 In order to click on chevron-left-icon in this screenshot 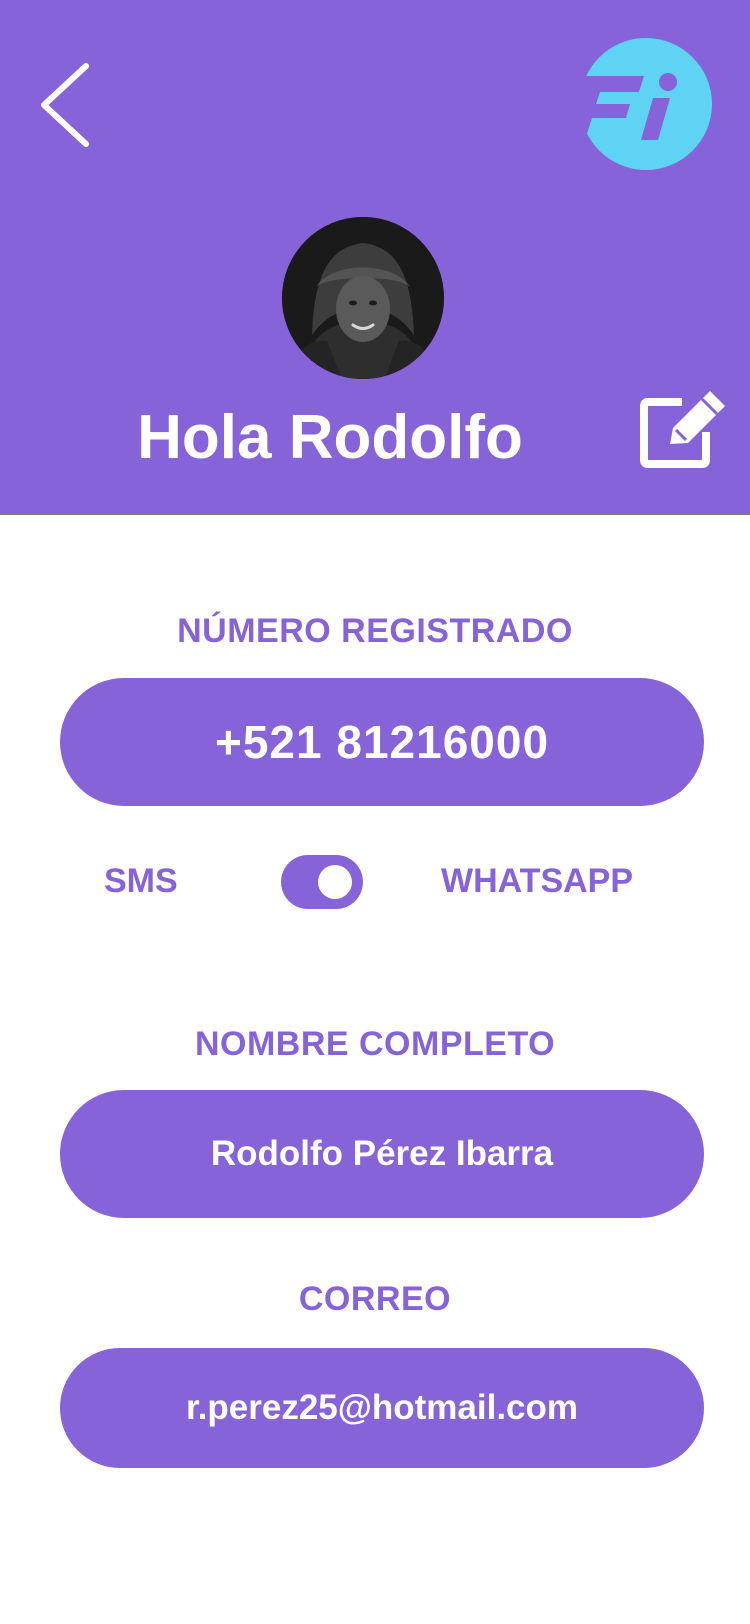, I will do `click(65, 105)`.